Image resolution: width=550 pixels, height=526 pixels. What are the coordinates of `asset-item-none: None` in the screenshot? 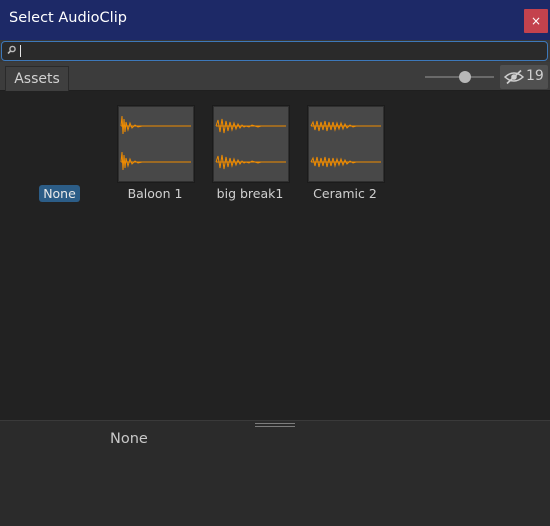 It's located at (59, 193).